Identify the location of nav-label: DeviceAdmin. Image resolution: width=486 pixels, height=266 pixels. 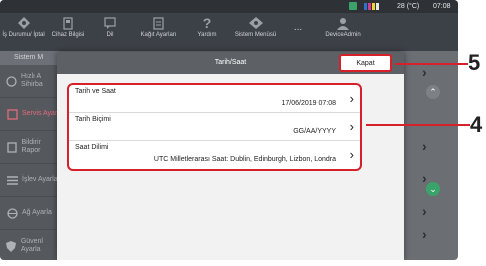
(343, 35).